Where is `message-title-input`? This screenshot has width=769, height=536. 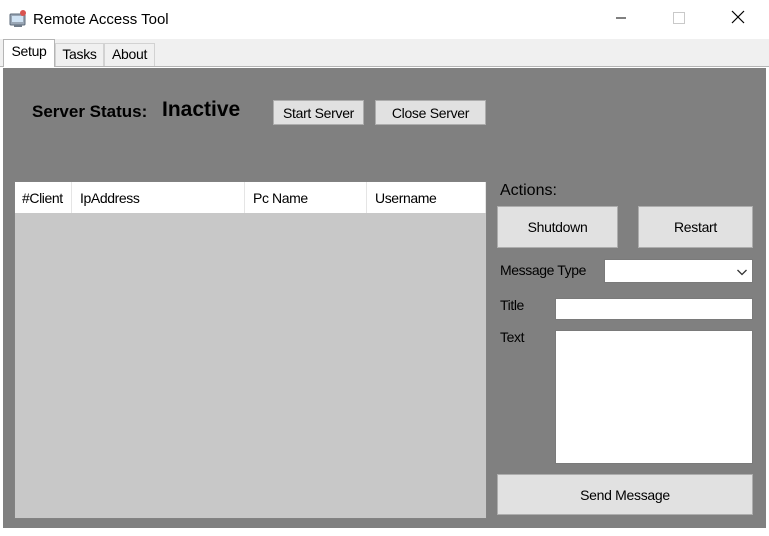
message-title-input is located at coordinates (654, 309).